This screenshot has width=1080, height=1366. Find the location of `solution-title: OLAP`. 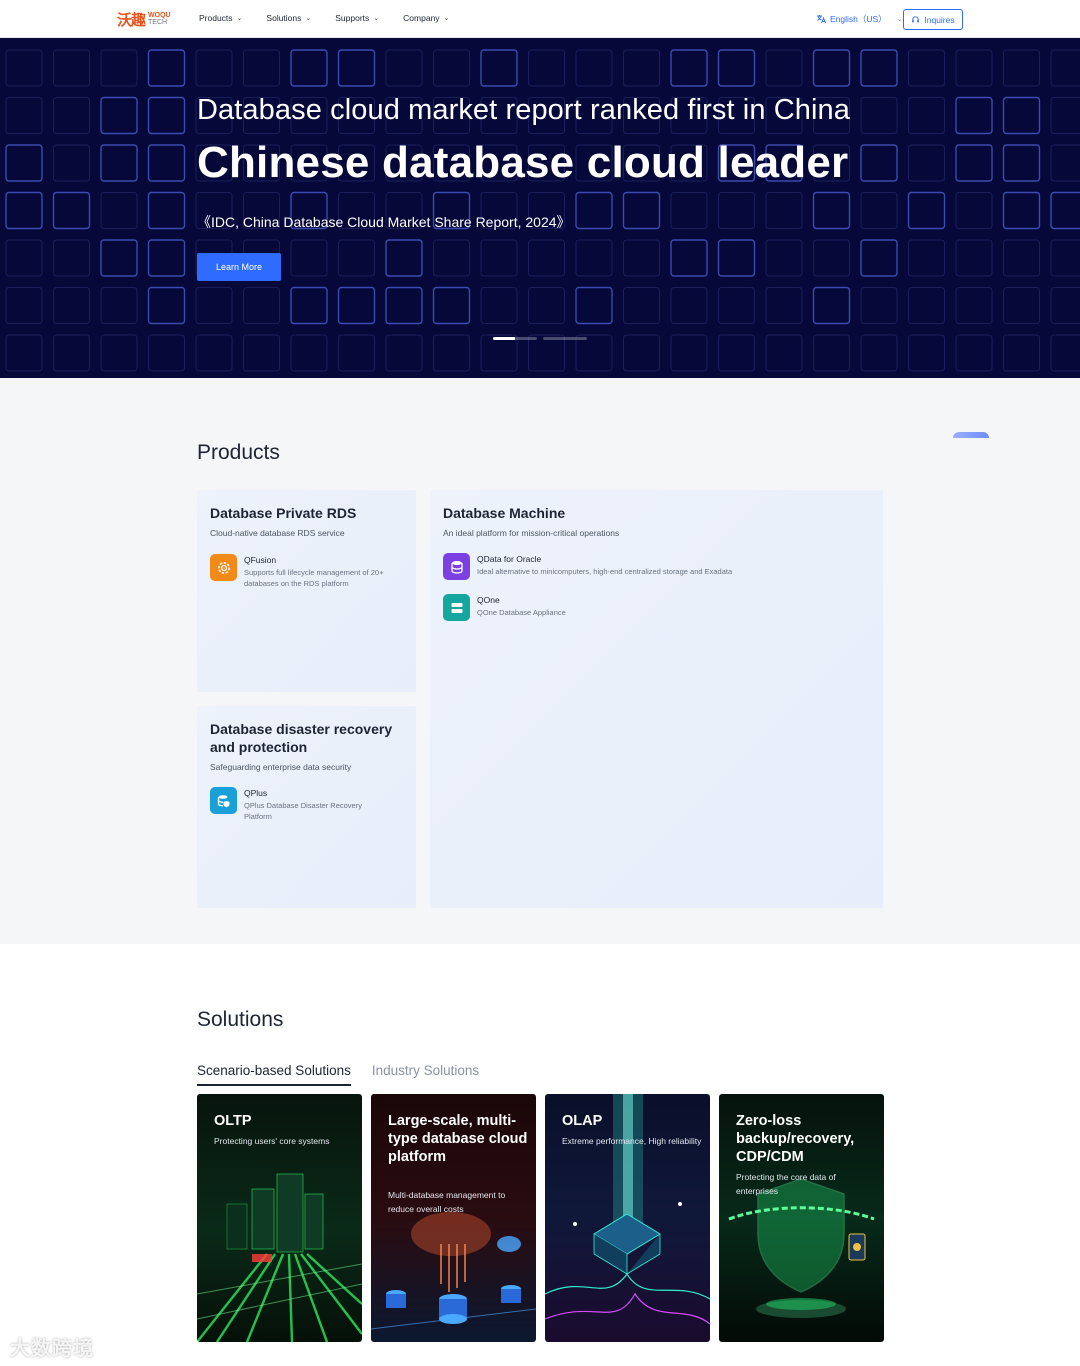

solution-title: OLAP is located at coordinates (582, 1121).